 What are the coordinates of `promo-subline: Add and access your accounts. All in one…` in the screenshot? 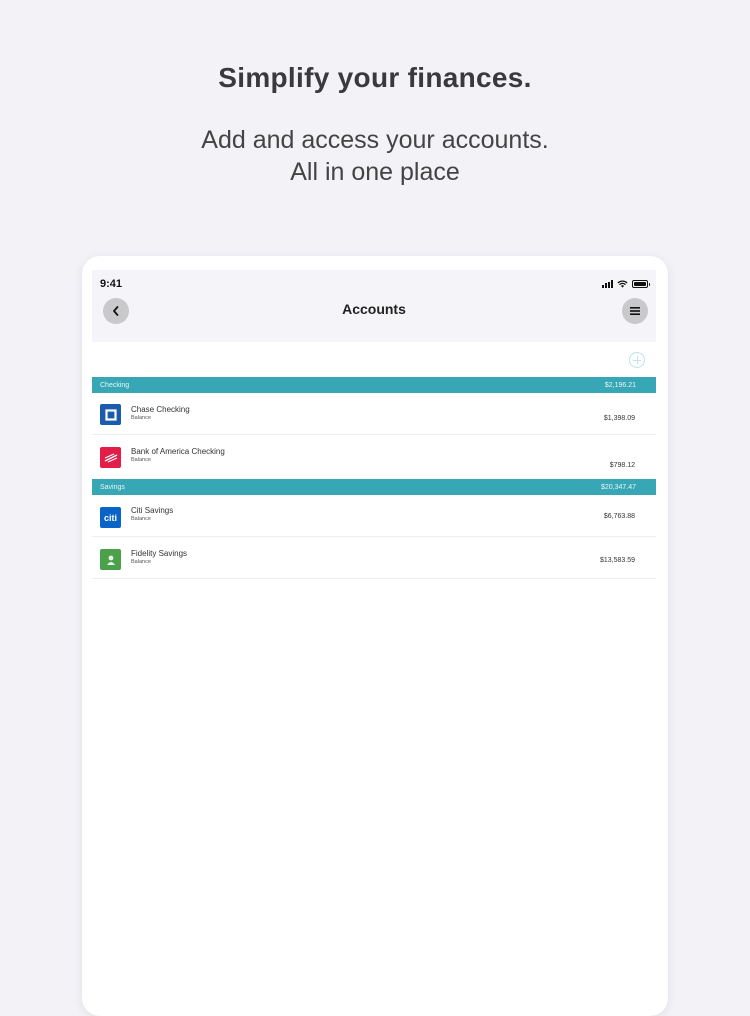 It's located at (375, 156).